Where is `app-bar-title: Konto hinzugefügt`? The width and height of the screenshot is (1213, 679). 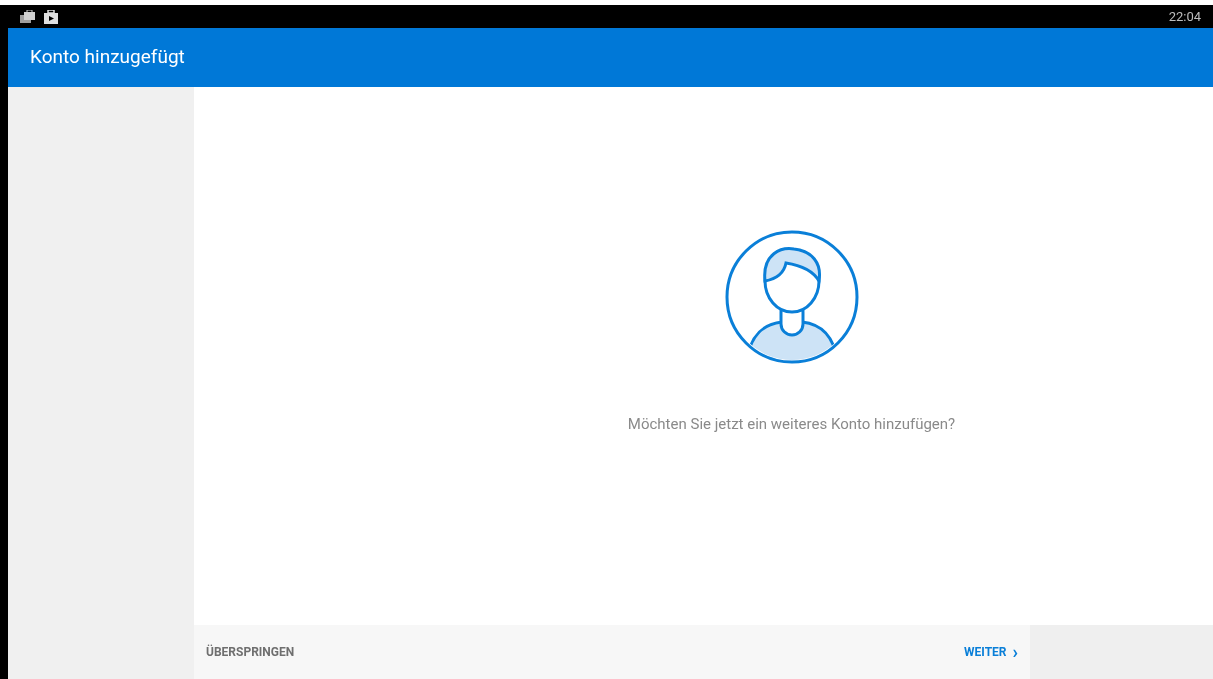
app-bar-title: Konto hinzugefügt is located at coordinates (107, 57).